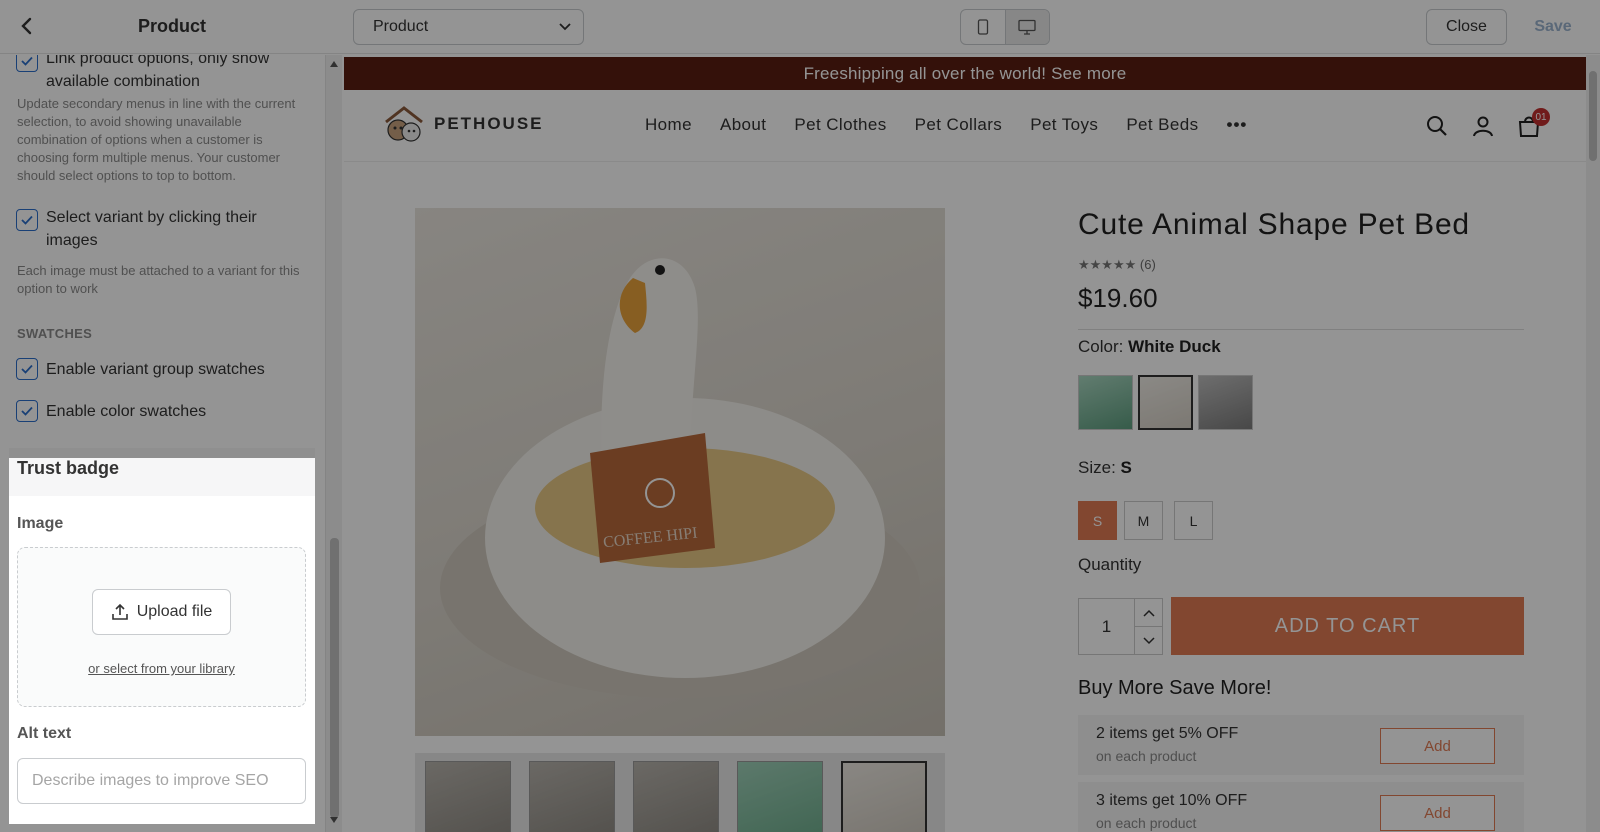  What do you see at coordinates (1174, 346) in the screenshot?
I see `color-value: White Duck` at bounding box center [1174, 346].